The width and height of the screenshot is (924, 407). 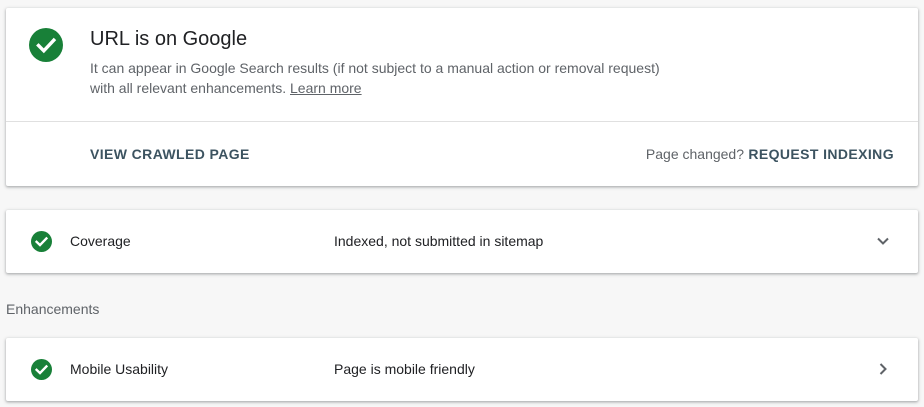 I want to click on status-title: URL is on Google, so click(x=169, y=39).